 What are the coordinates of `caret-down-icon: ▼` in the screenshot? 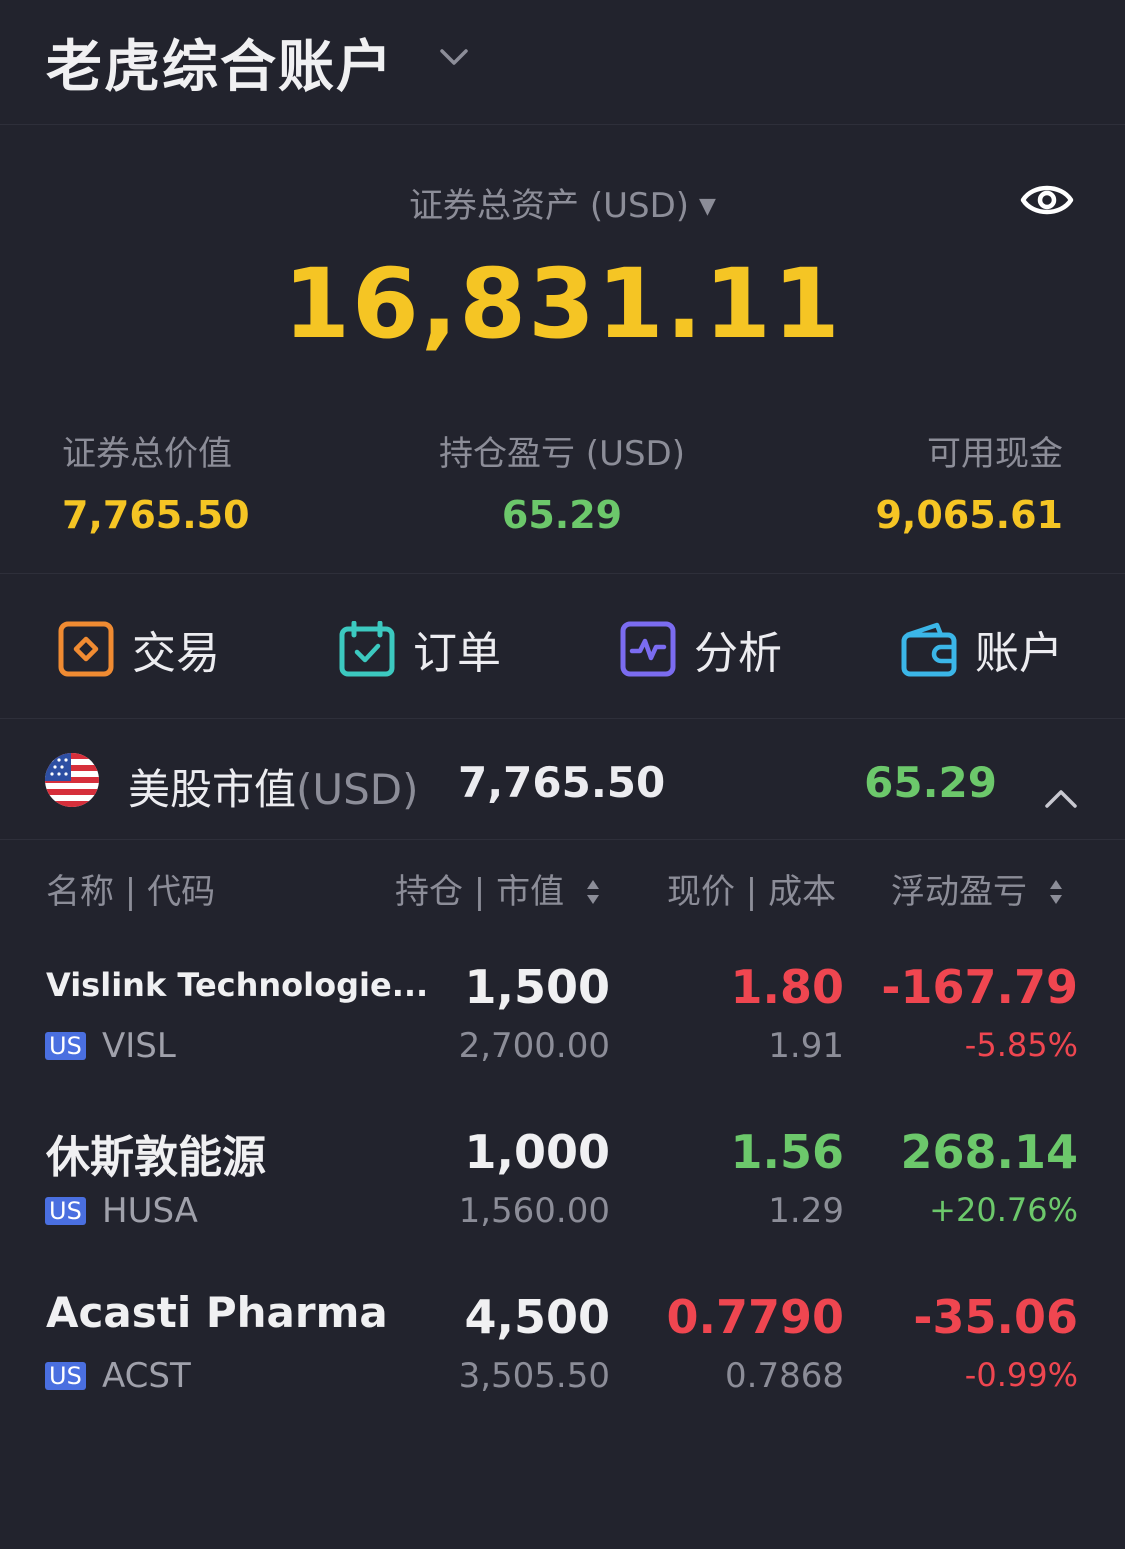 It's located at (707, 206).